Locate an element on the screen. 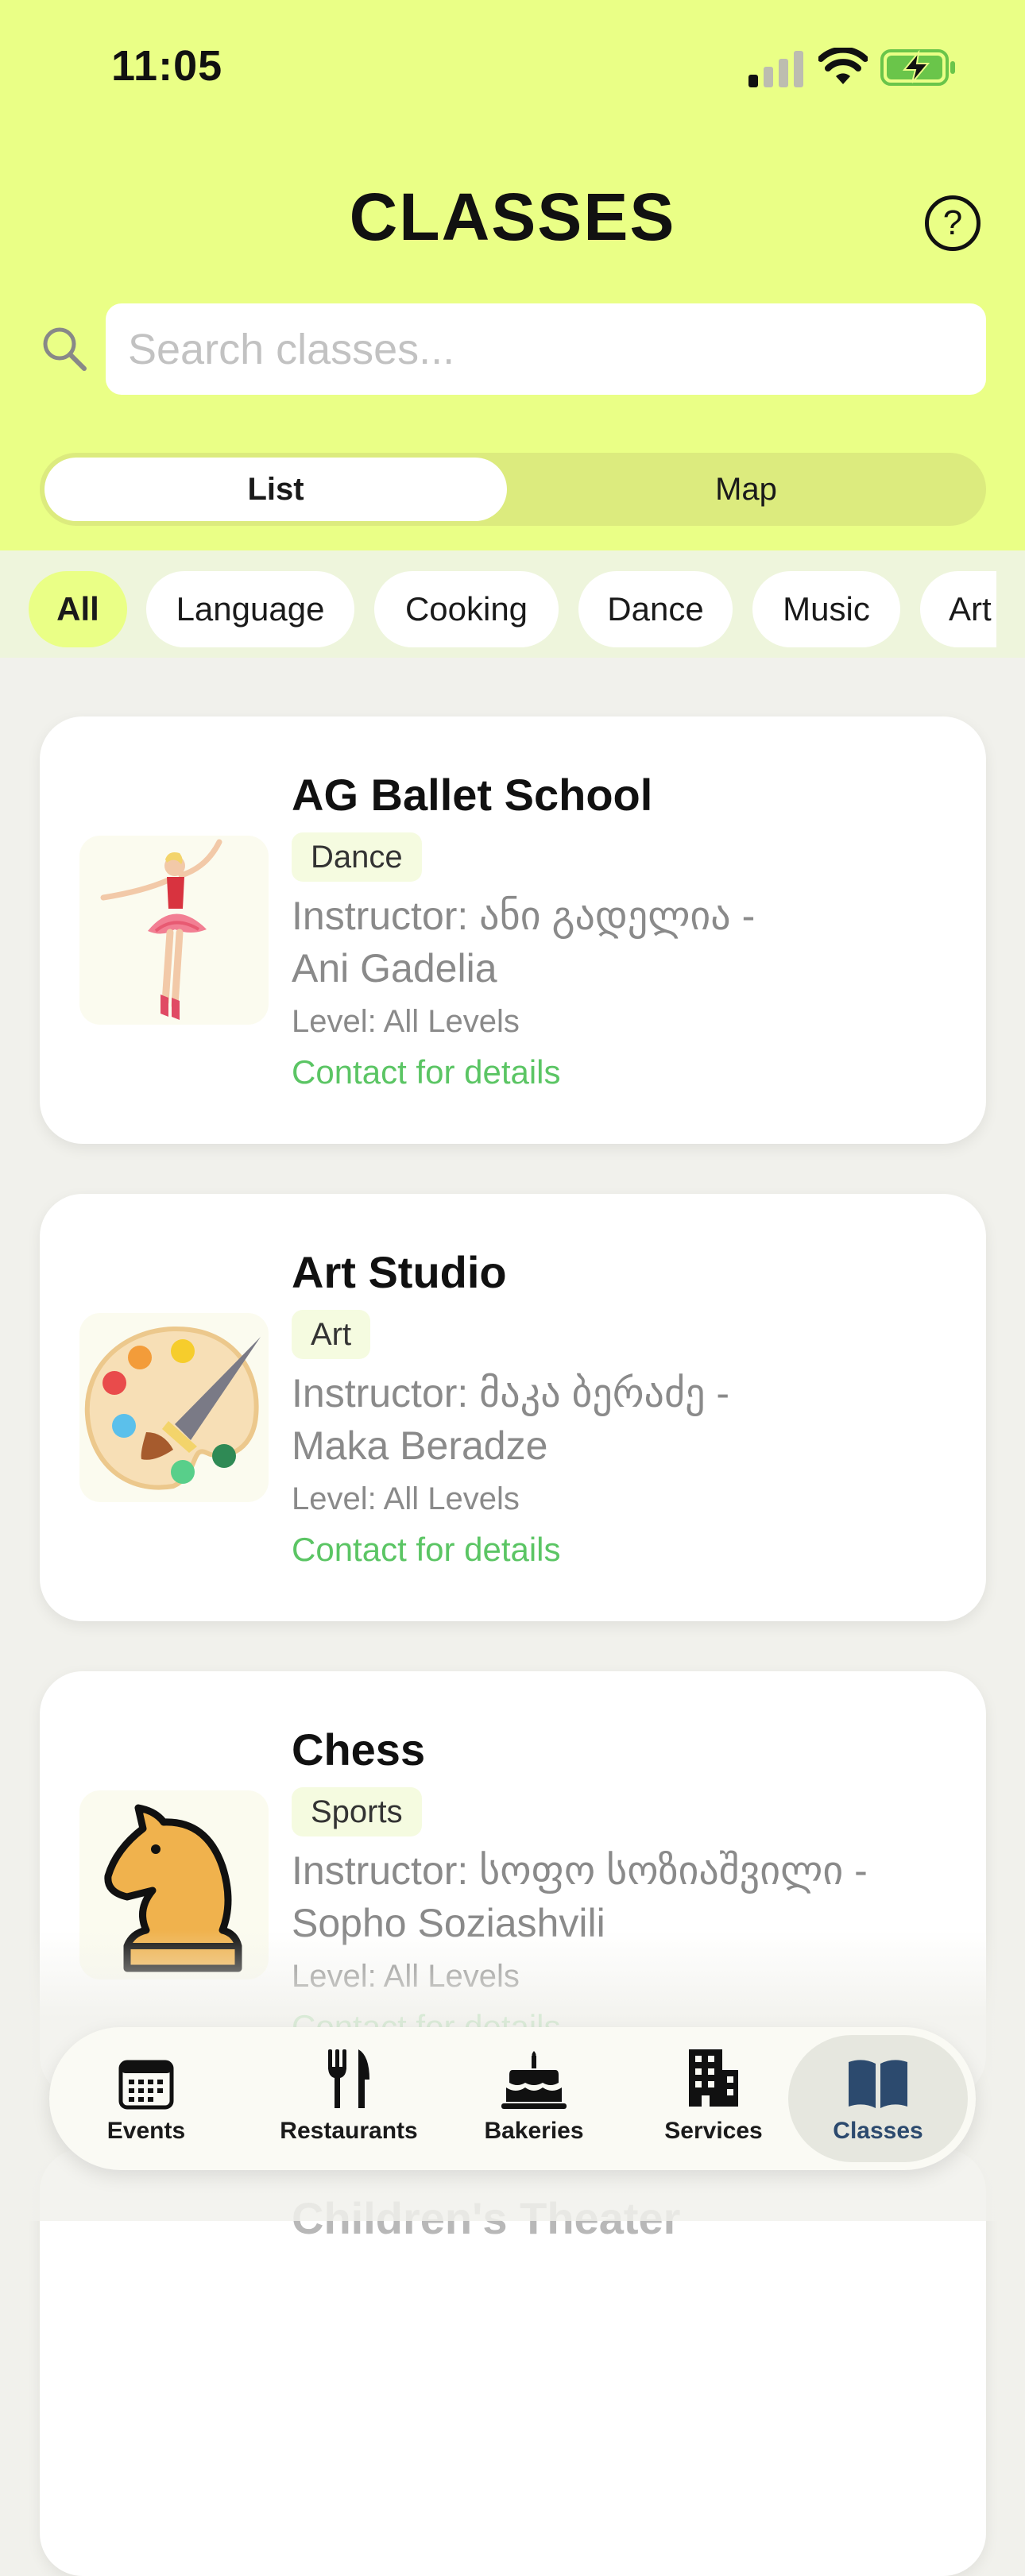 The height and width of the screenshot is (2576, 1025). instructor-line-2: Ani Gadelia is located at coordinates (394, 968).